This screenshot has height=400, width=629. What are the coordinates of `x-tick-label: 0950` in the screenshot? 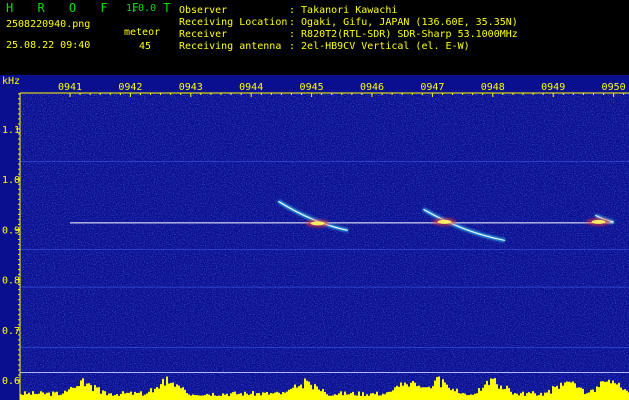 It's located at (614, 87).